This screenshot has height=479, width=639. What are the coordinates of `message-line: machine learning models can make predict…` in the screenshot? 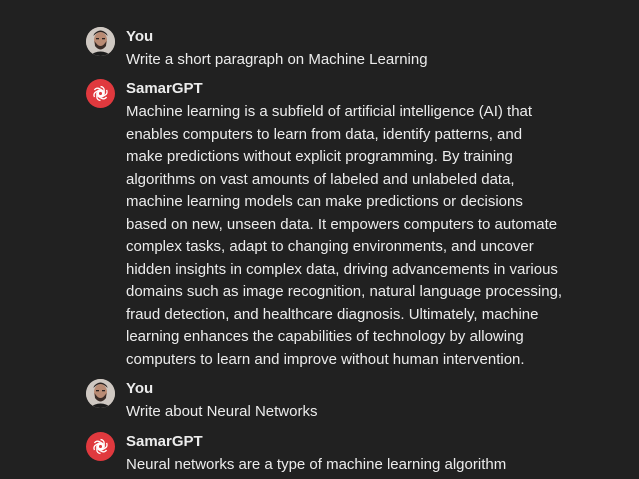 It's located at (324, 201).